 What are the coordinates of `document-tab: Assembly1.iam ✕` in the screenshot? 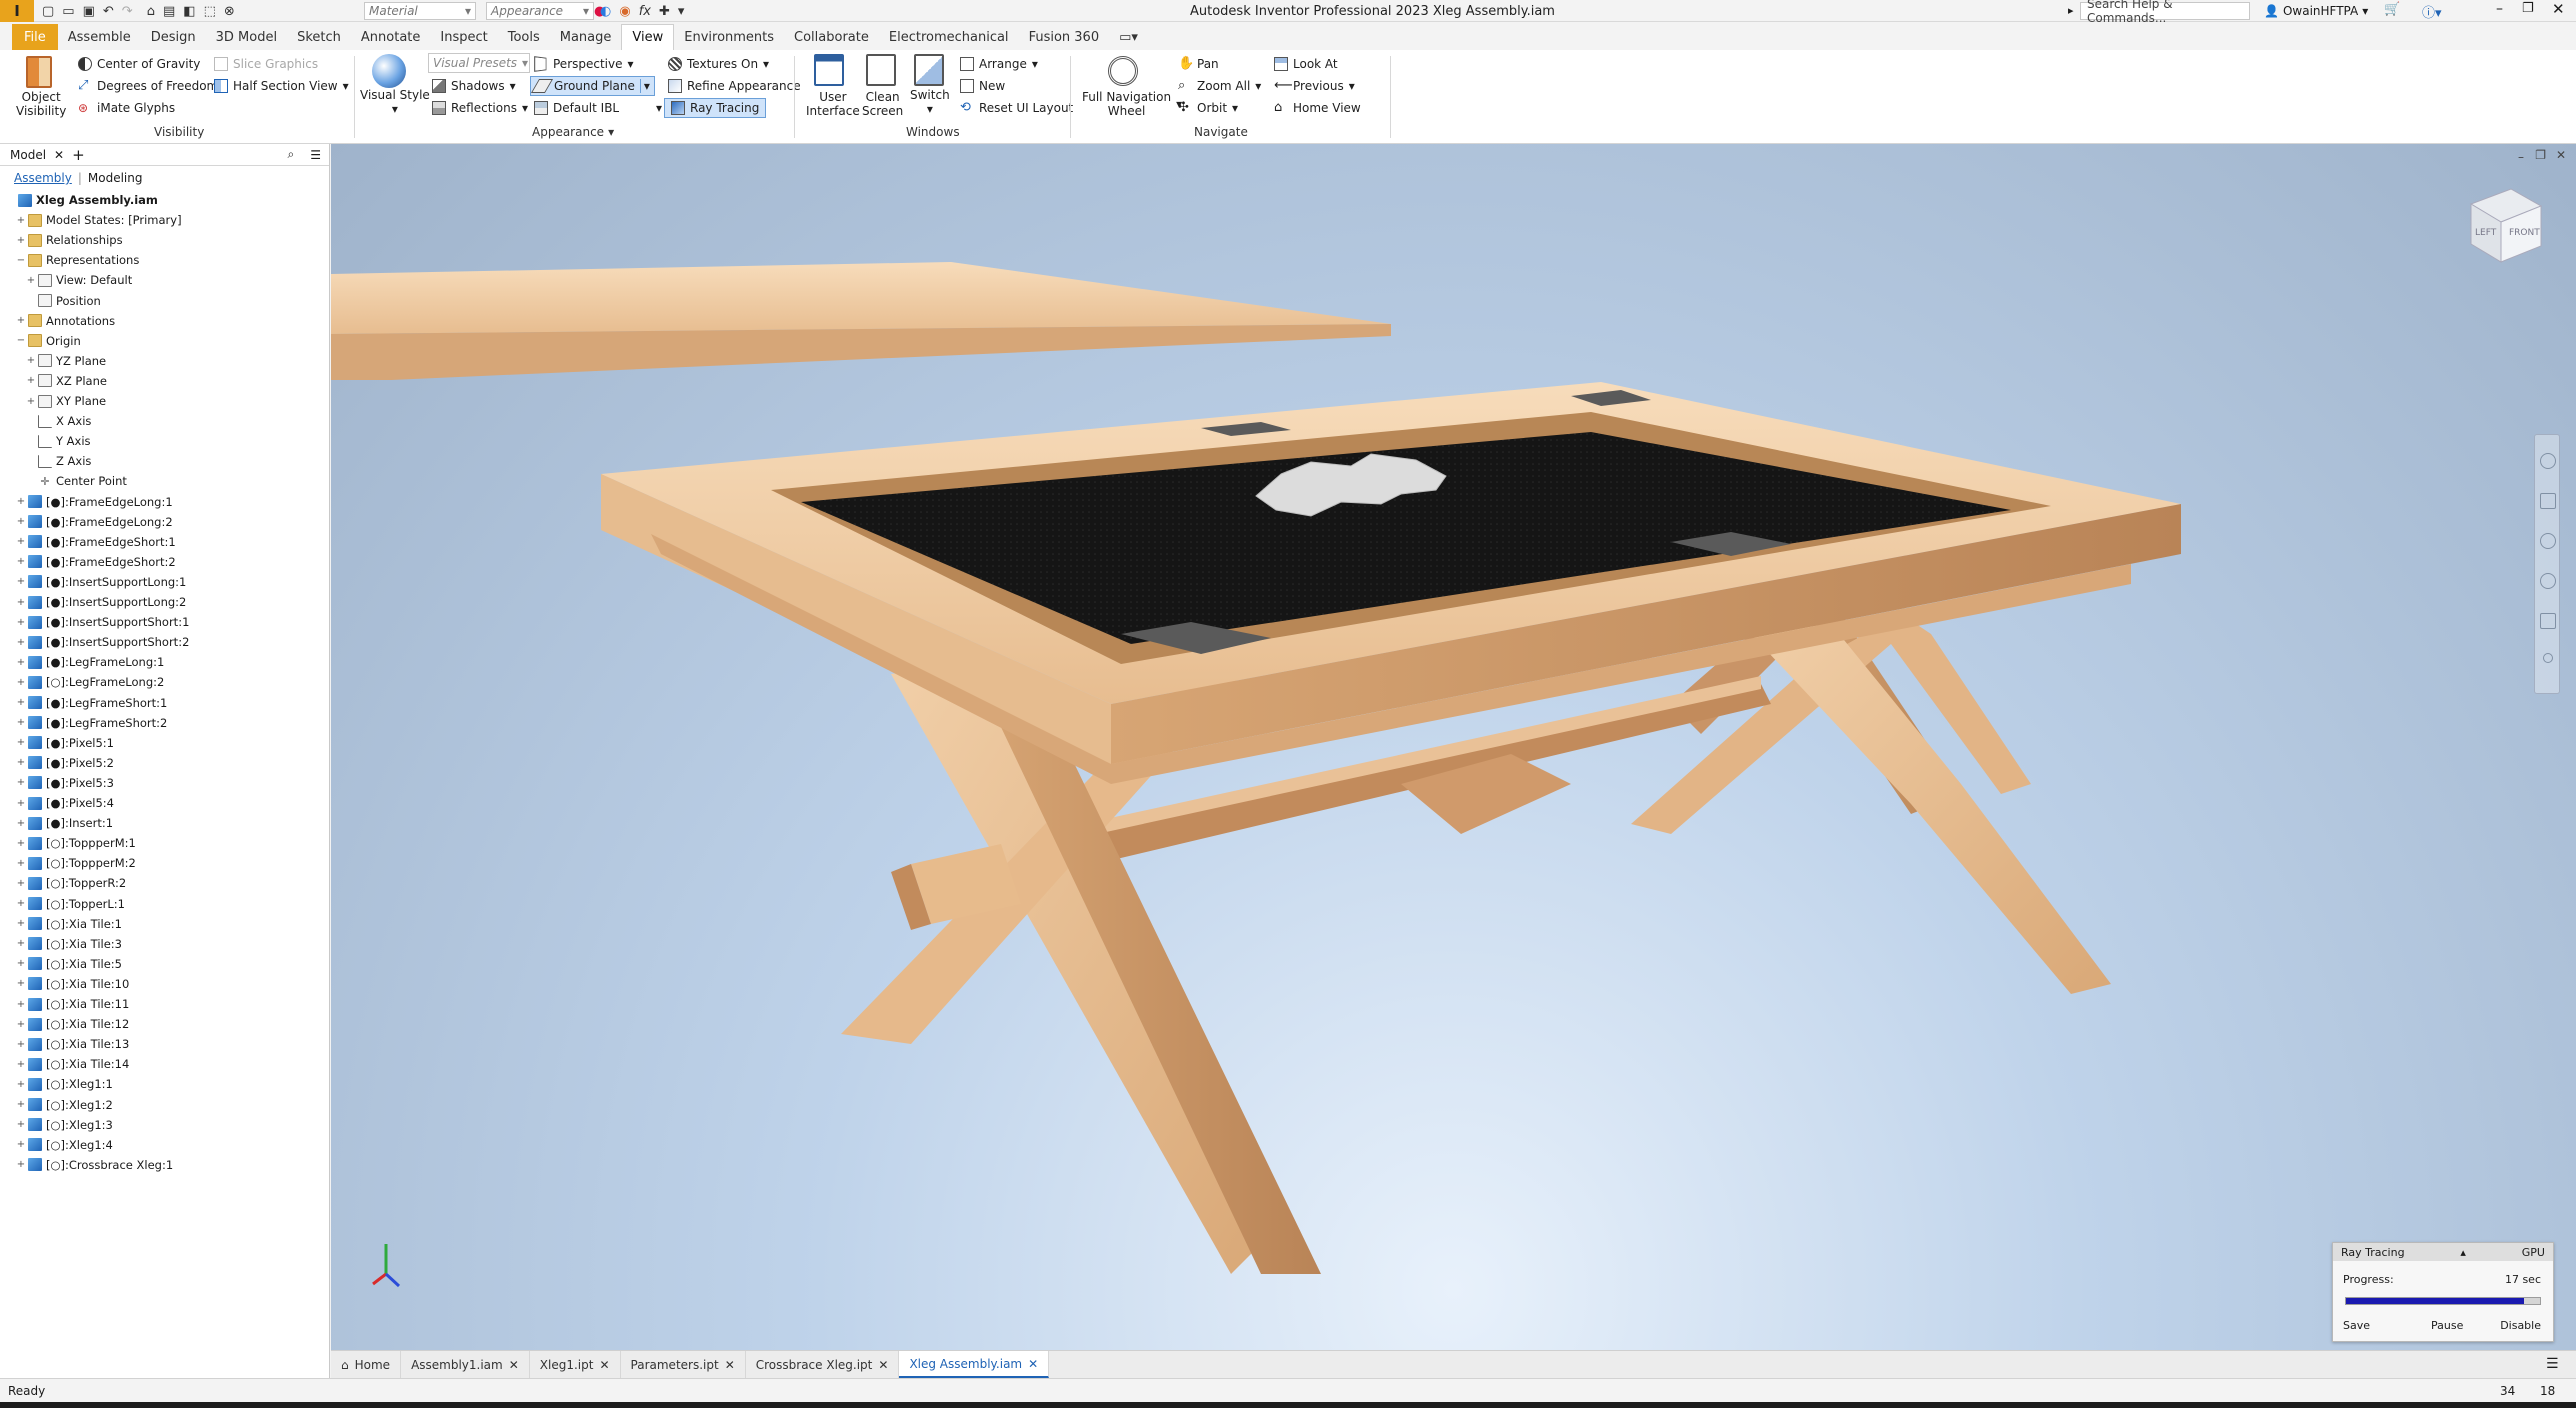 It's located at (465, 1364).